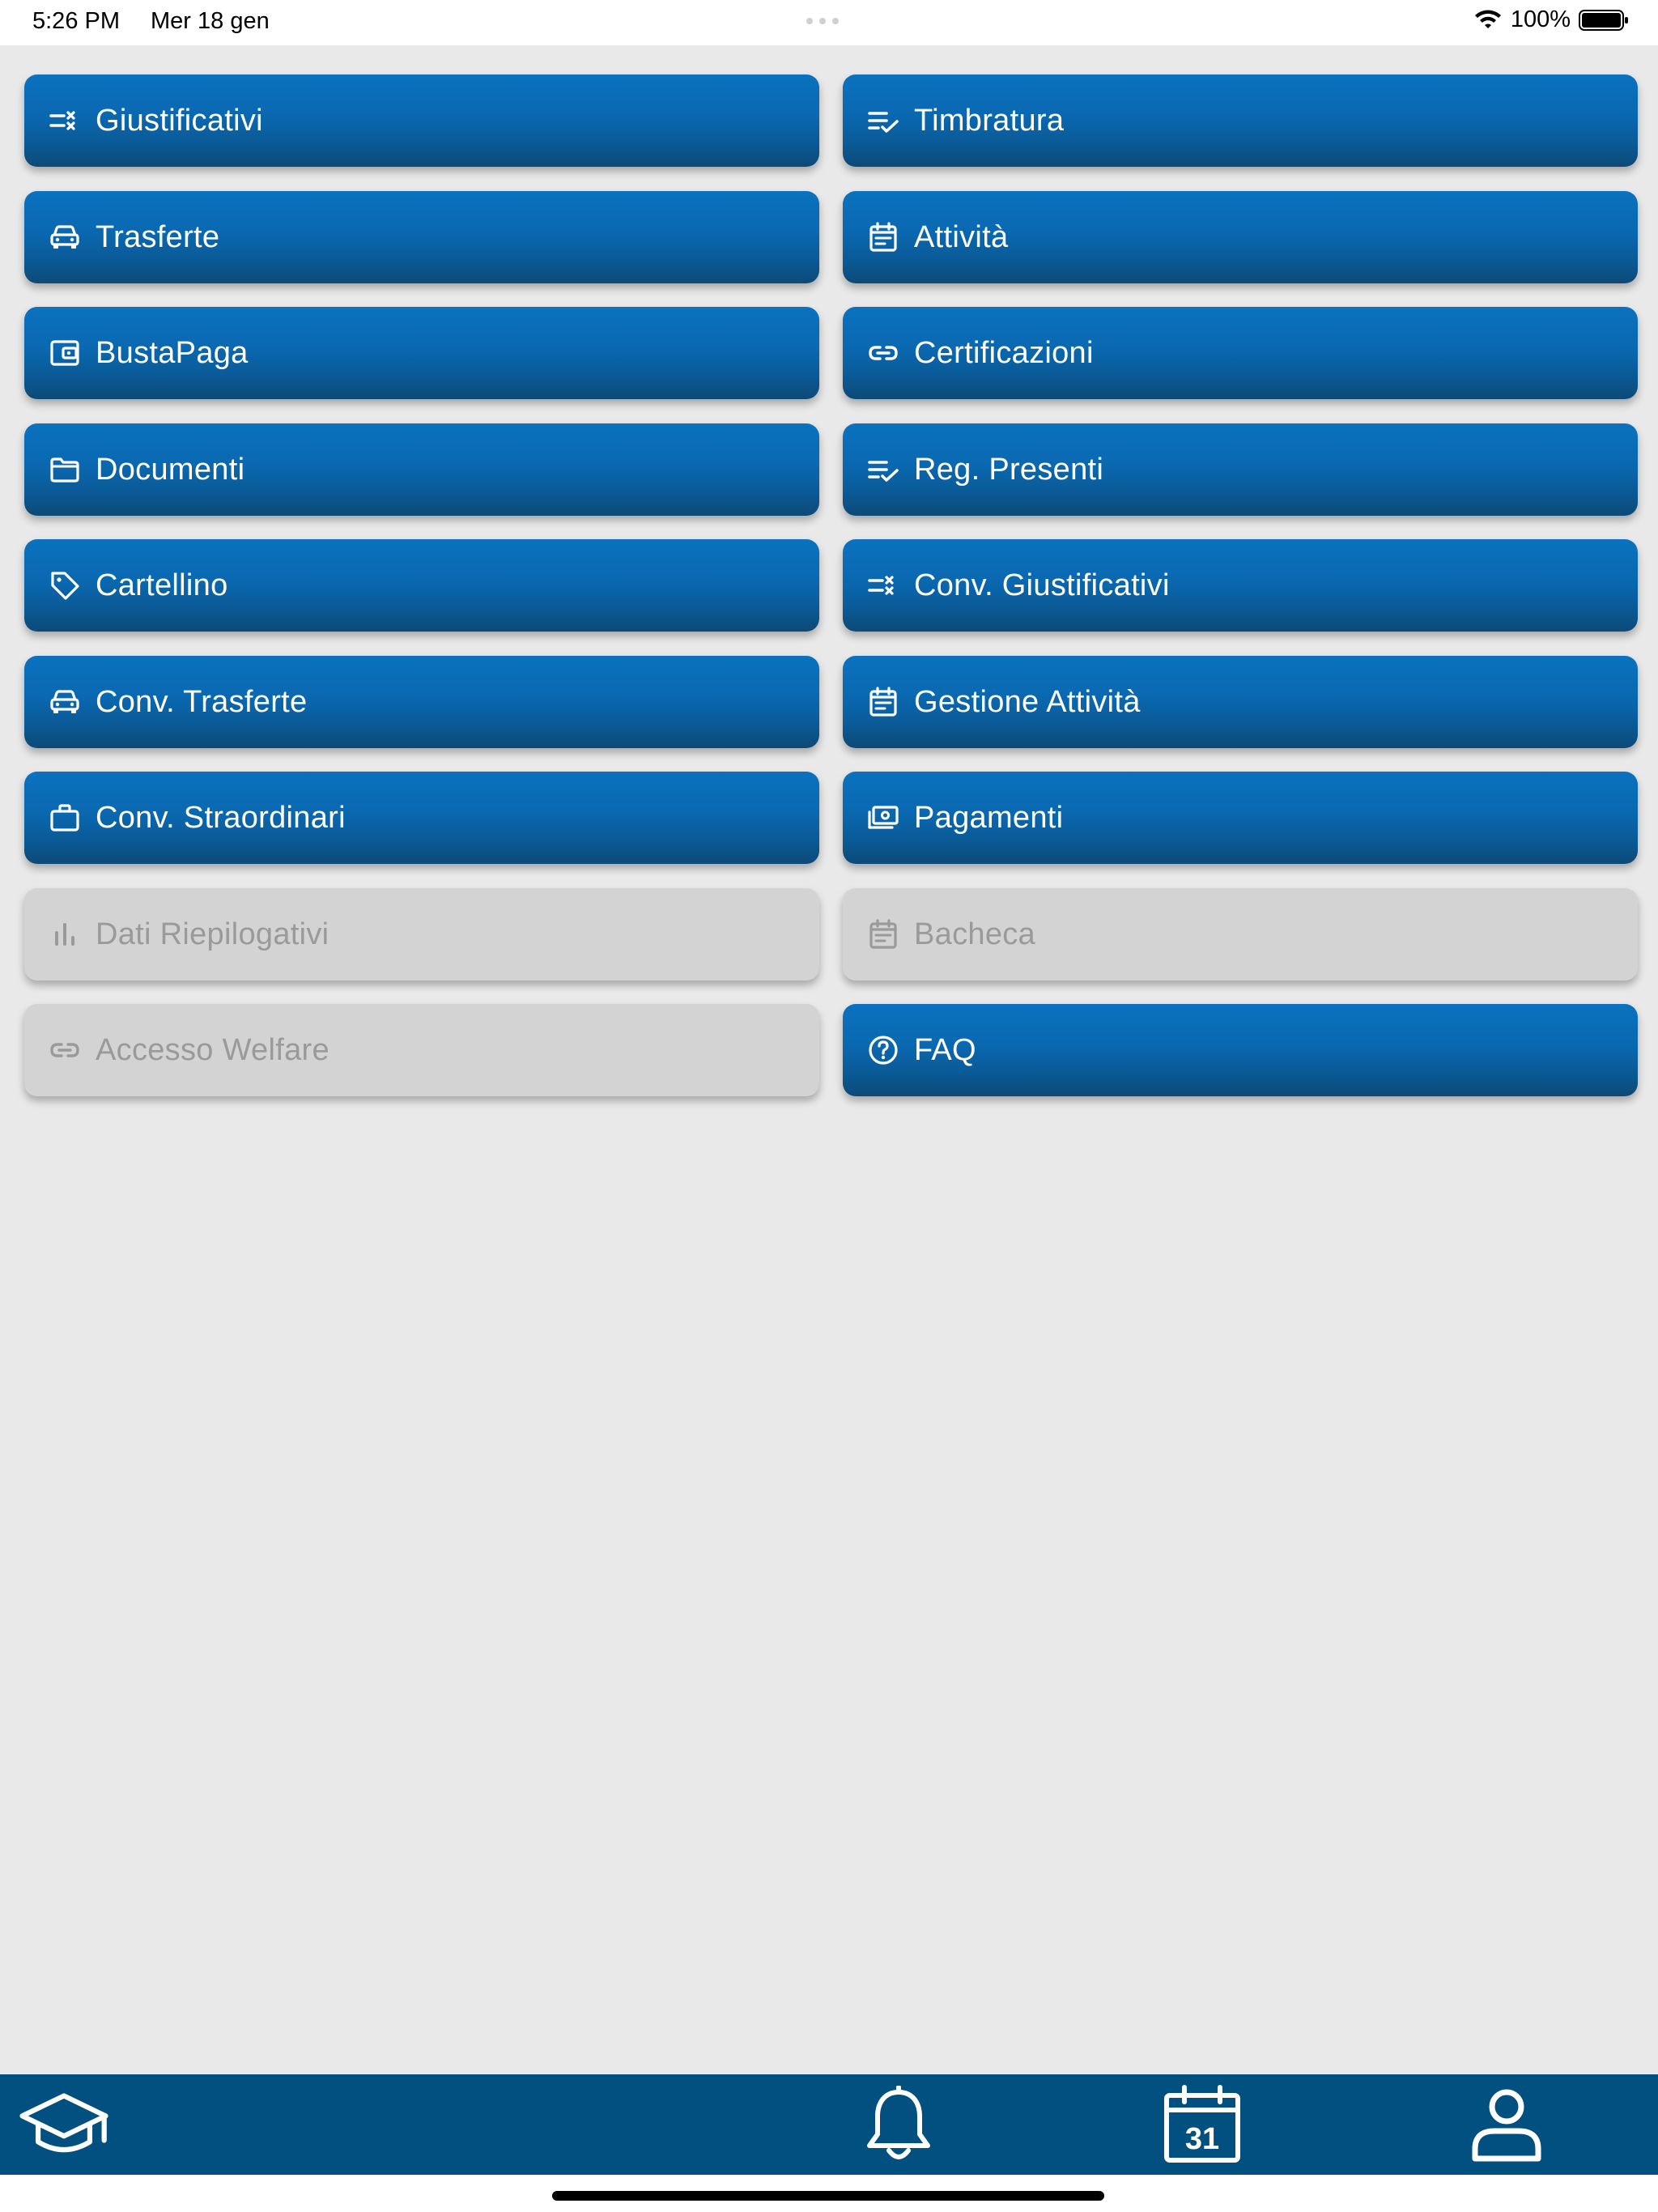 Image resolution: width=1658 pixels, height=2212 pixels. Describe the element at coordinates (421, 470) in the screenshot. I see `tile-documenti: Documenti` at that location.